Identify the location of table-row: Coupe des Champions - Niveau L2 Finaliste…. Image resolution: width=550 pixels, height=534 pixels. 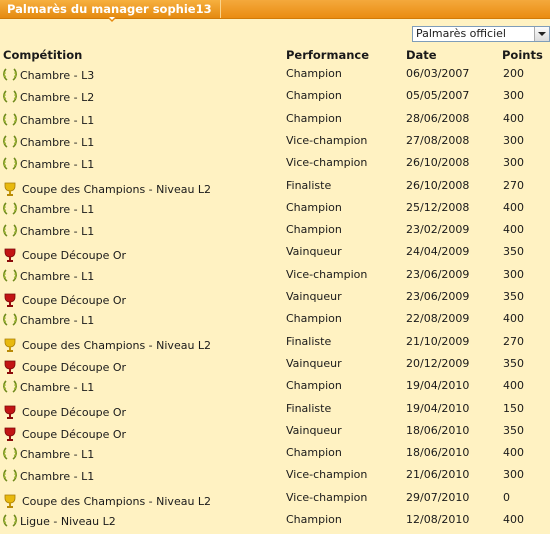
(275, 189).